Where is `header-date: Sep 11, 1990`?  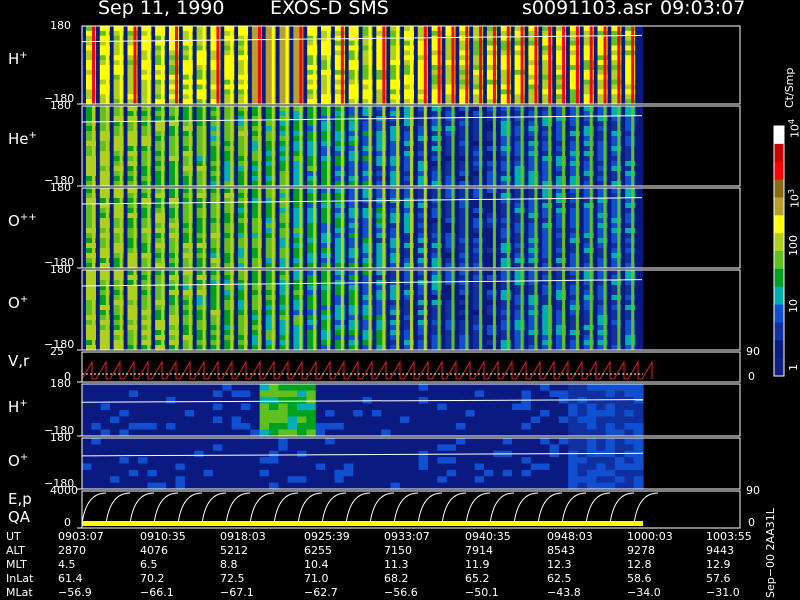 header-date: Sep 11, 1990 is located at coordinates (161, 9).